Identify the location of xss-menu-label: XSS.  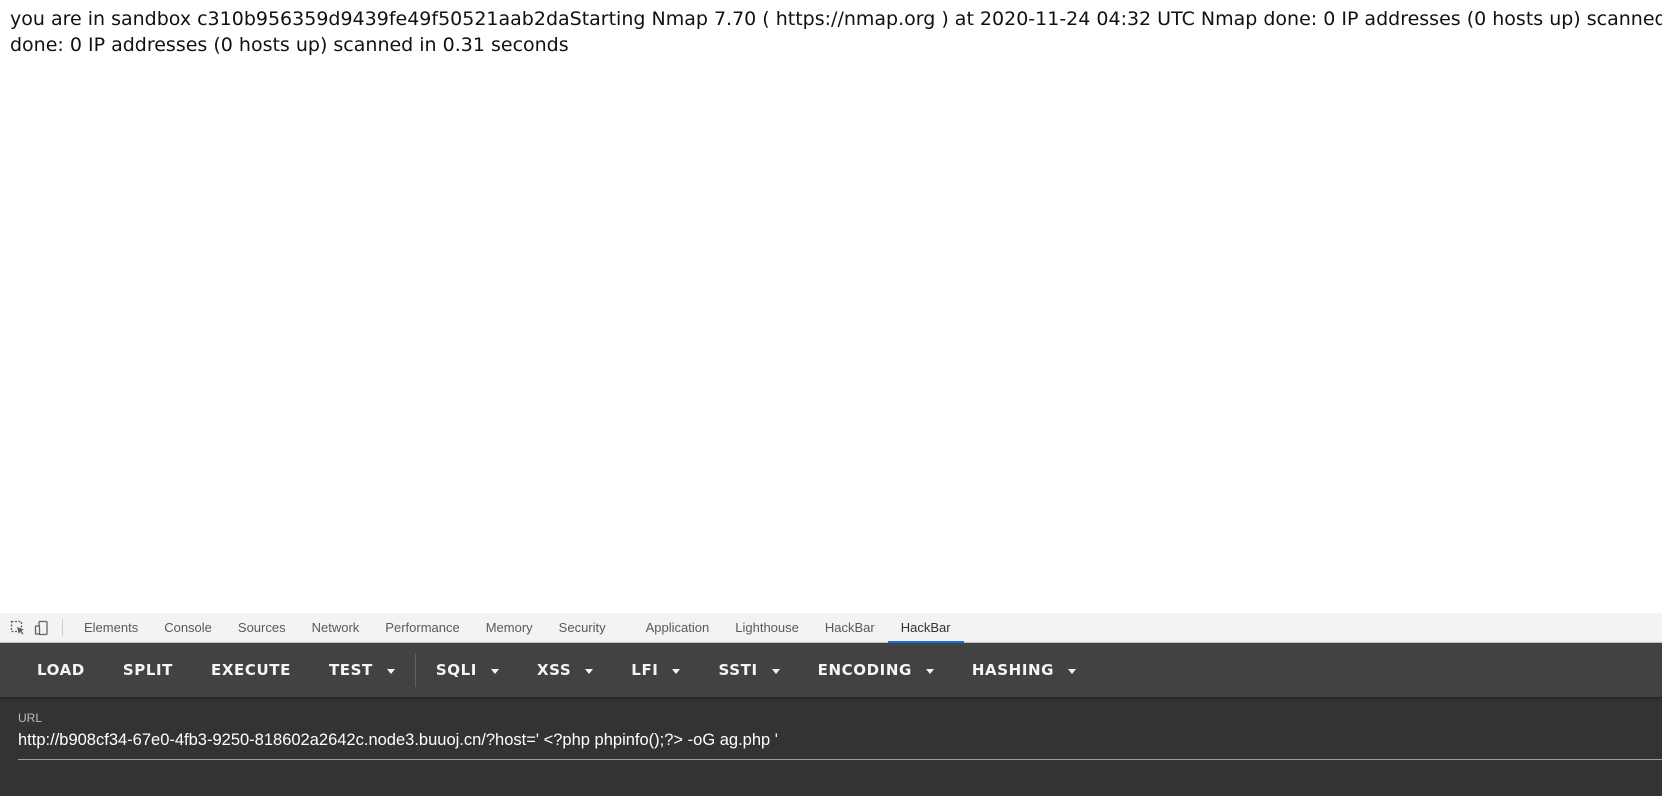
(554, 670).